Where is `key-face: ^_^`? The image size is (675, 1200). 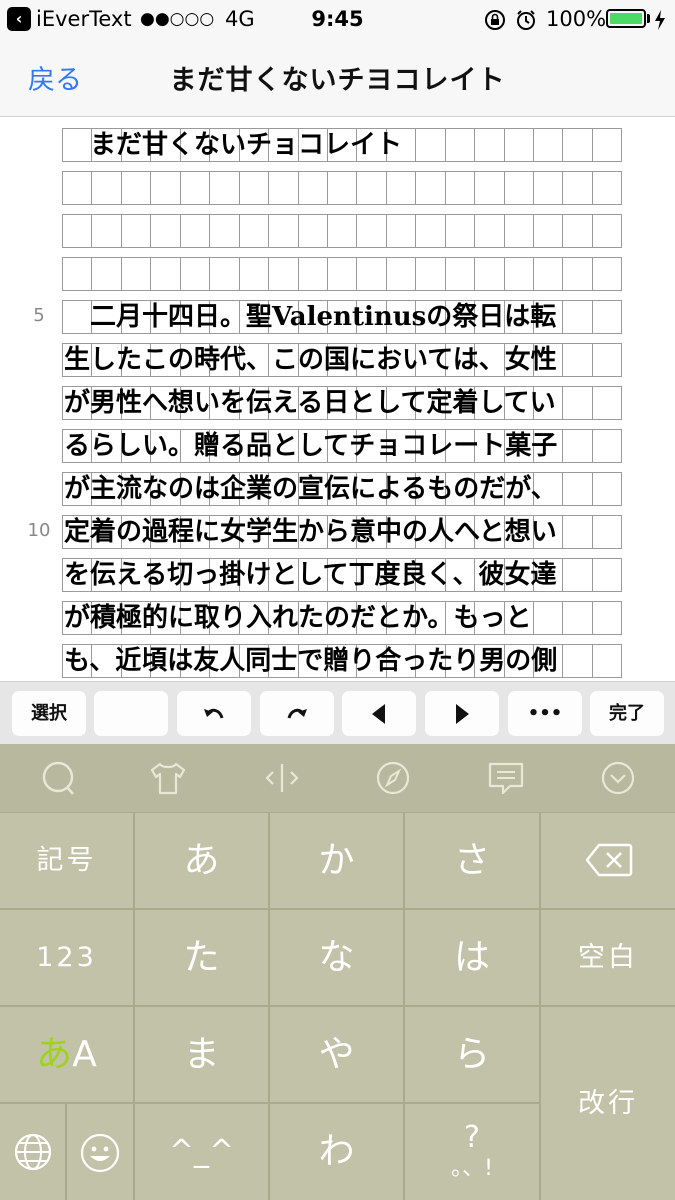 key-face: ^_^ is located at coordinates (201, 1152).